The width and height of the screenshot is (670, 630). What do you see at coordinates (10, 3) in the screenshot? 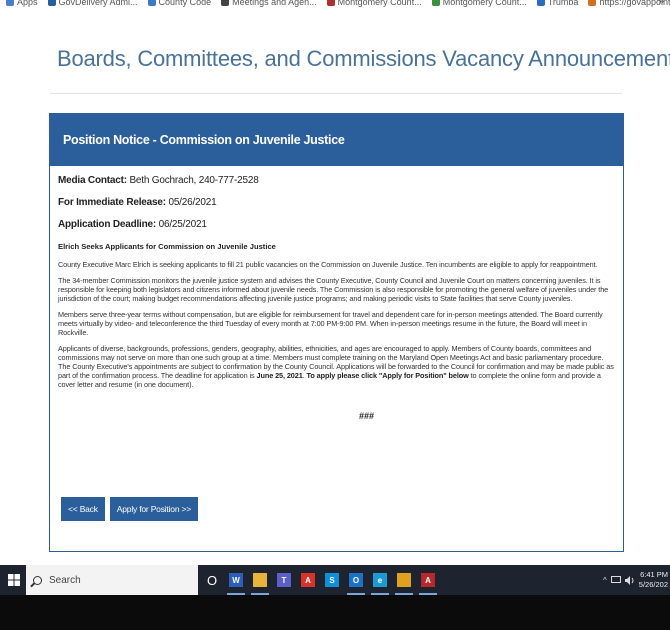
I see `apps-grid-icon` at bounding box center [10, 3].